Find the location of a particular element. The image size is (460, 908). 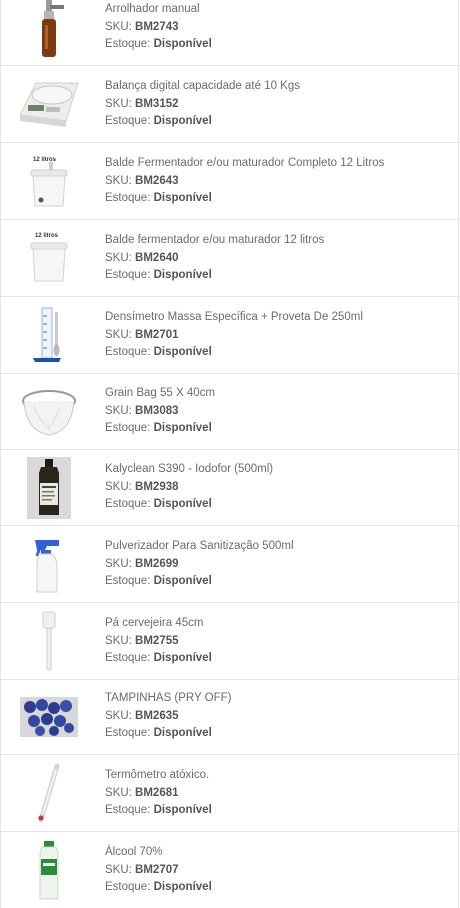

capper-icon is located at coordinates (48, 32).